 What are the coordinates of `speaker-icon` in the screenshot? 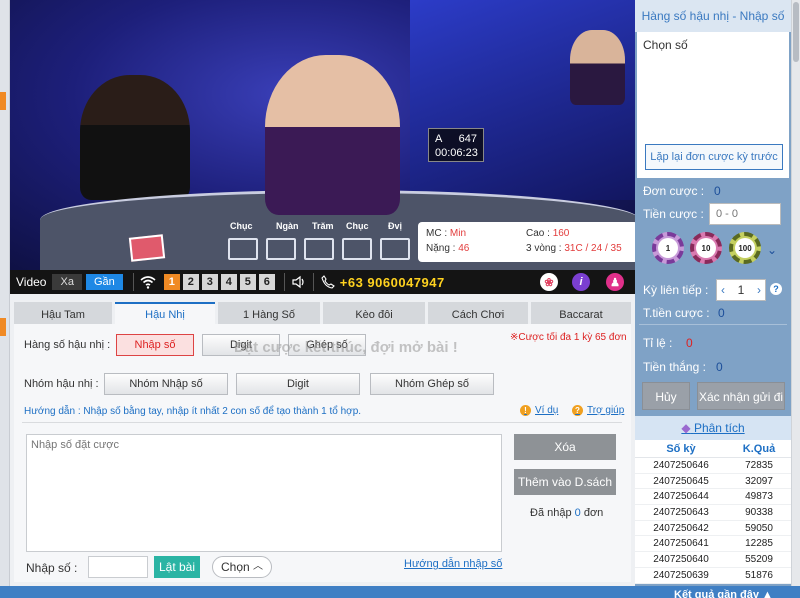 It's located at (299, 282).